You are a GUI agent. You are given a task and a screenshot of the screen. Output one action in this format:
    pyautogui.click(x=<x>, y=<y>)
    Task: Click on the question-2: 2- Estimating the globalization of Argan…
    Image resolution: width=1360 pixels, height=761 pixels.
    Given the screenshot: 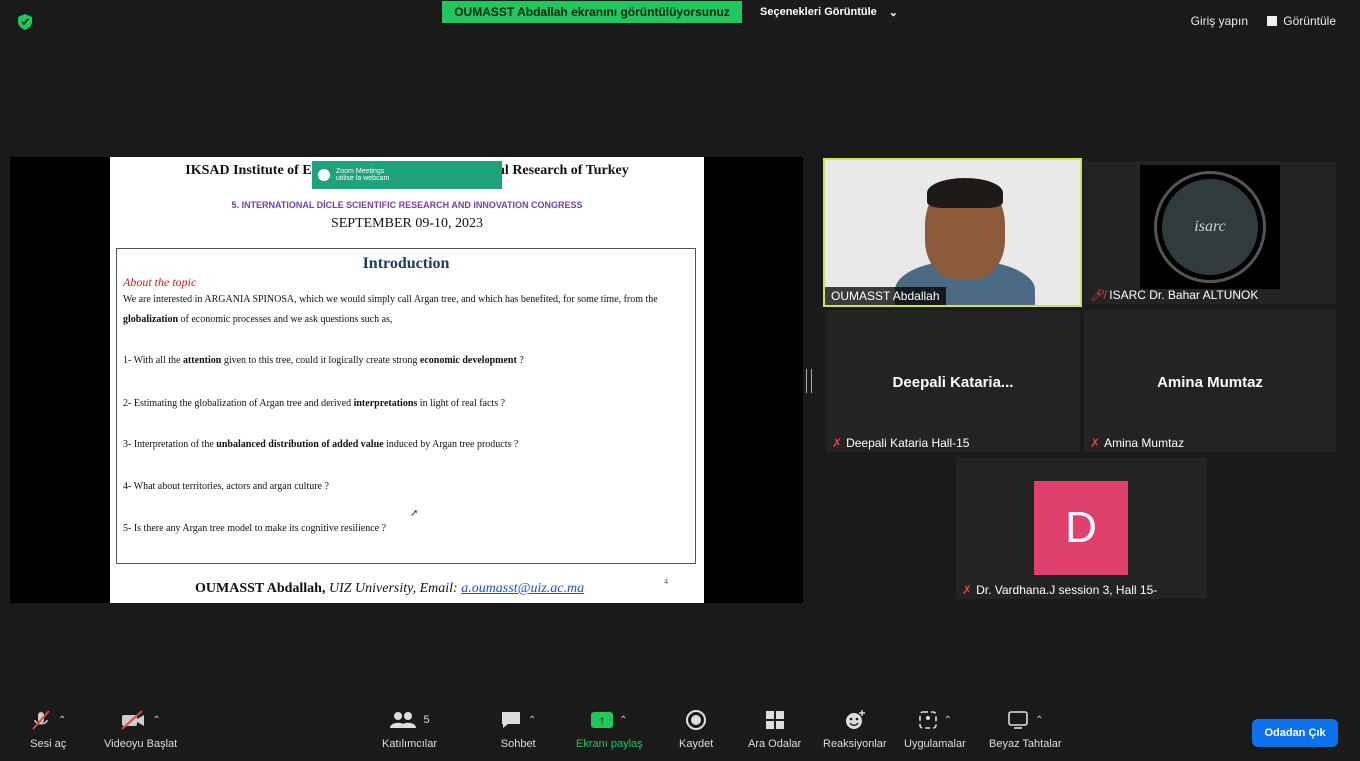 What is the action you would take?
    pyautogui.click(x=314, y=403)
    